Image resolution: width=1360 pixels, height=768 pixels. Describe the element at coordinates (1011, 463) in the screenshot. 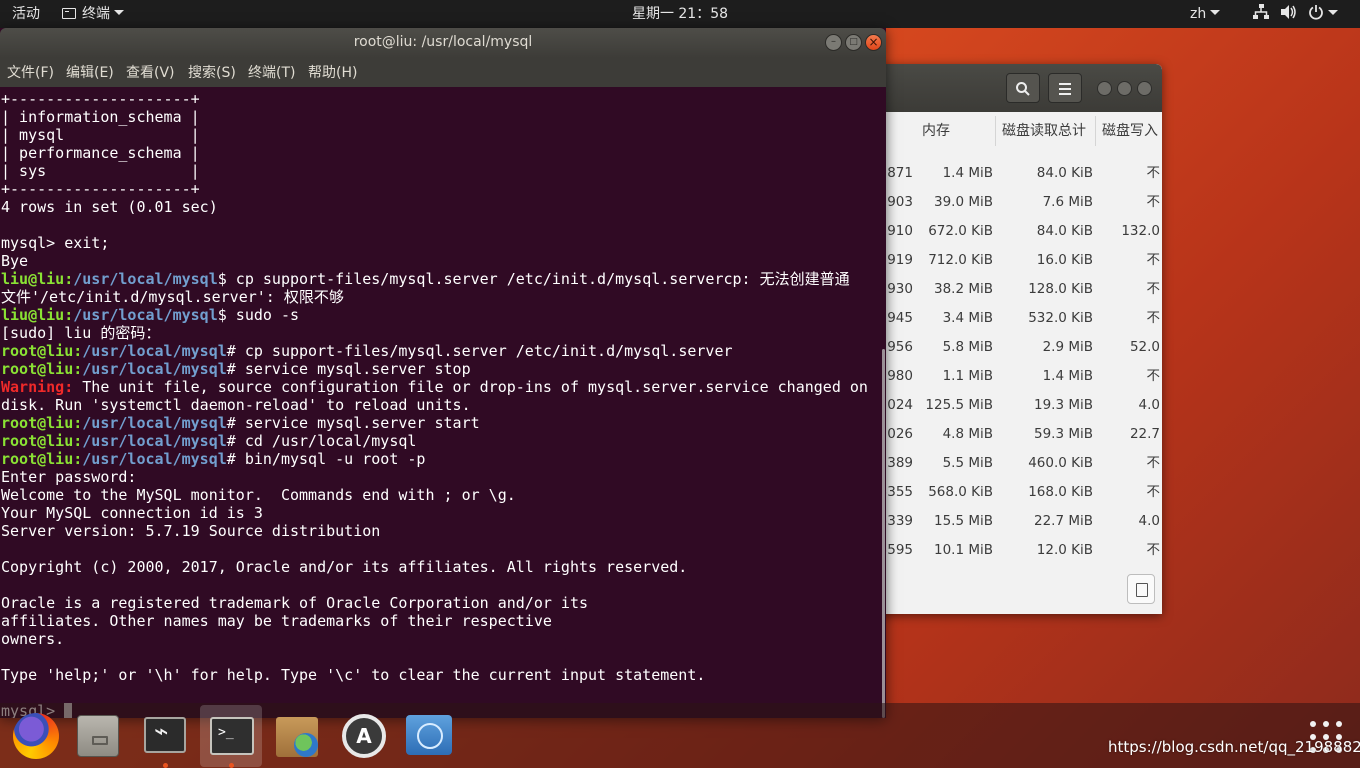

I see `table-row: 2389 5.5 MiB 460.0 KiB 不` at that location.